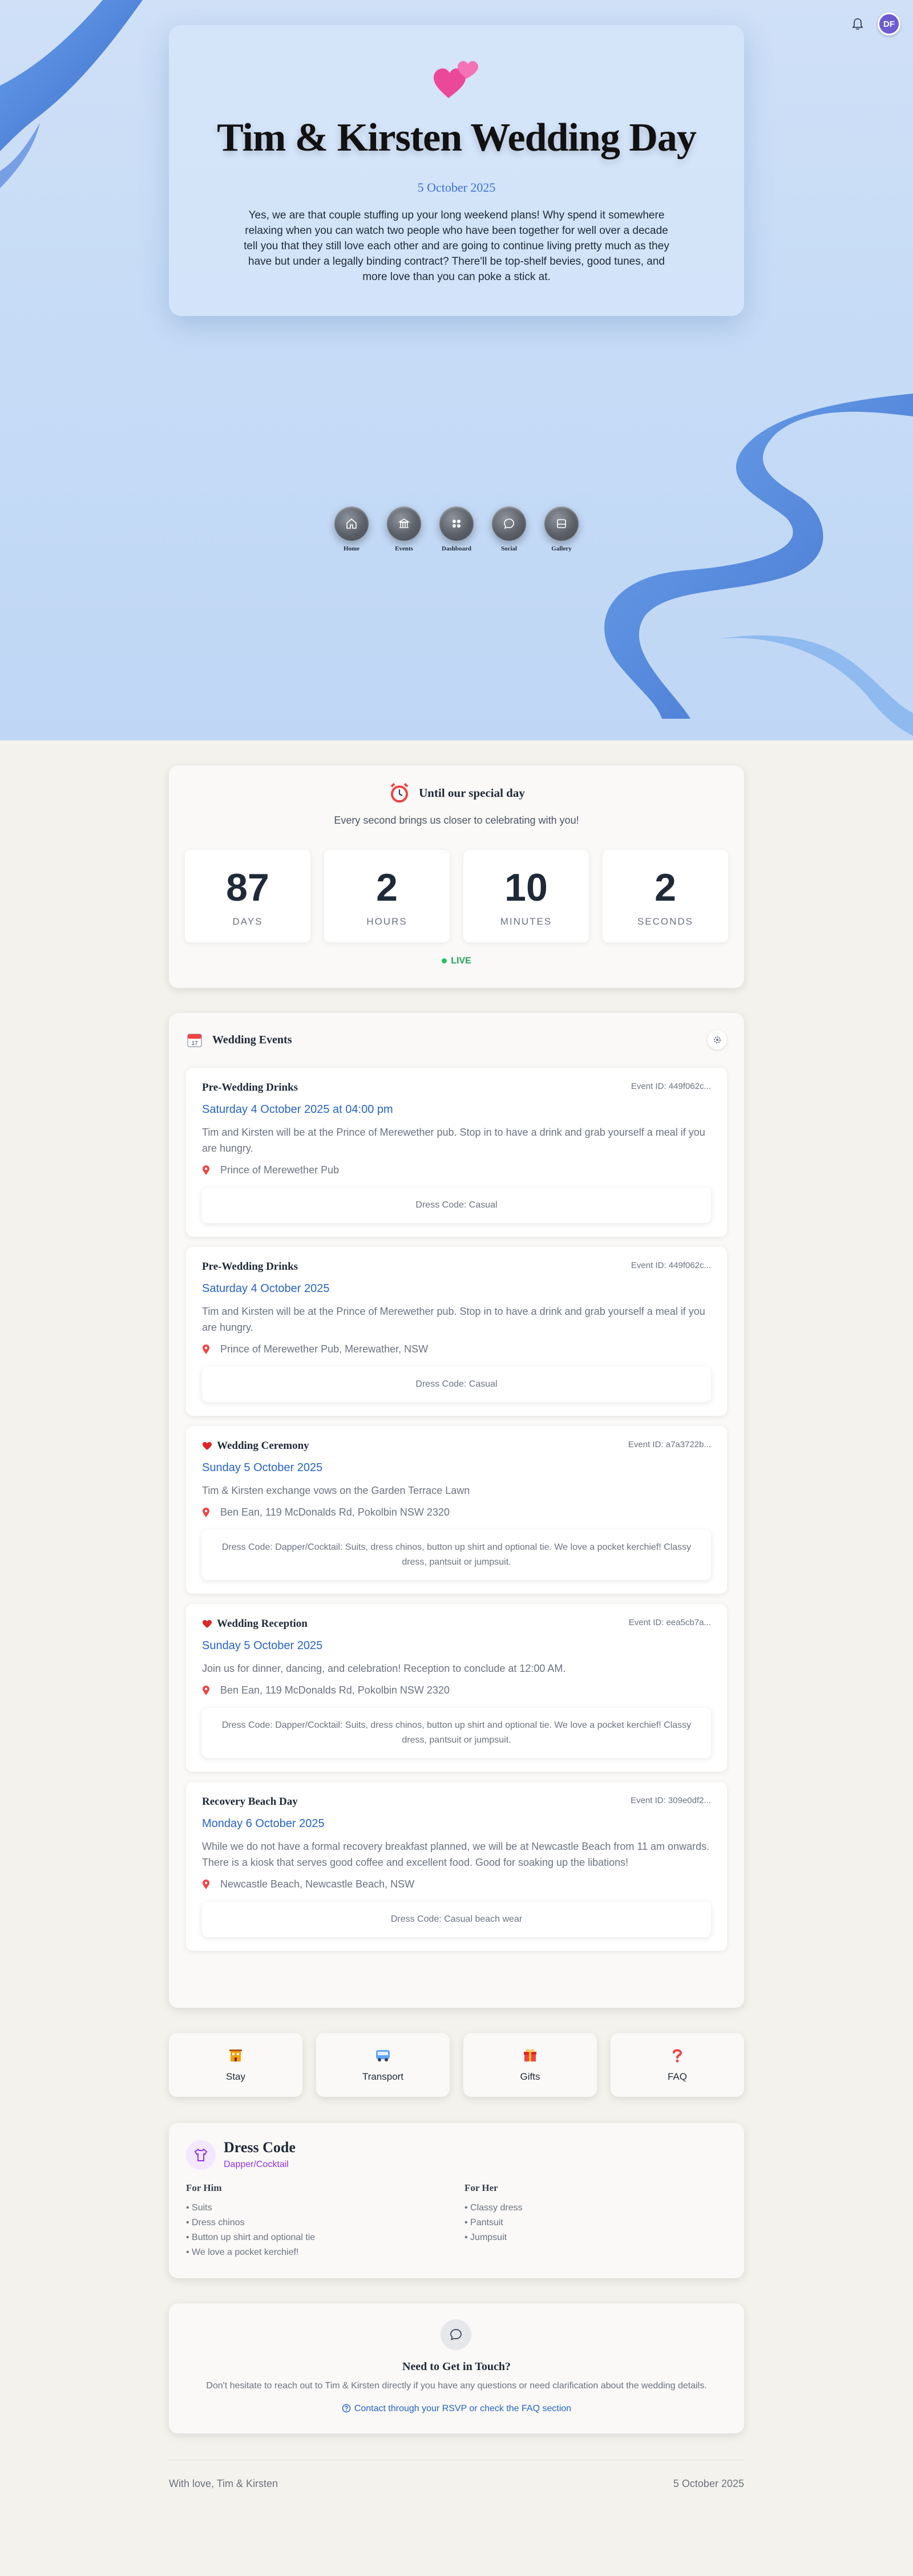 Image resolution: width=913 pixels, height=2576 pixels. What do you see at coordinates (224, 2483) in the screenshot?
I see `footer-signoff: With love, Tim & Kirsten` at bounding box center [224, 2483].